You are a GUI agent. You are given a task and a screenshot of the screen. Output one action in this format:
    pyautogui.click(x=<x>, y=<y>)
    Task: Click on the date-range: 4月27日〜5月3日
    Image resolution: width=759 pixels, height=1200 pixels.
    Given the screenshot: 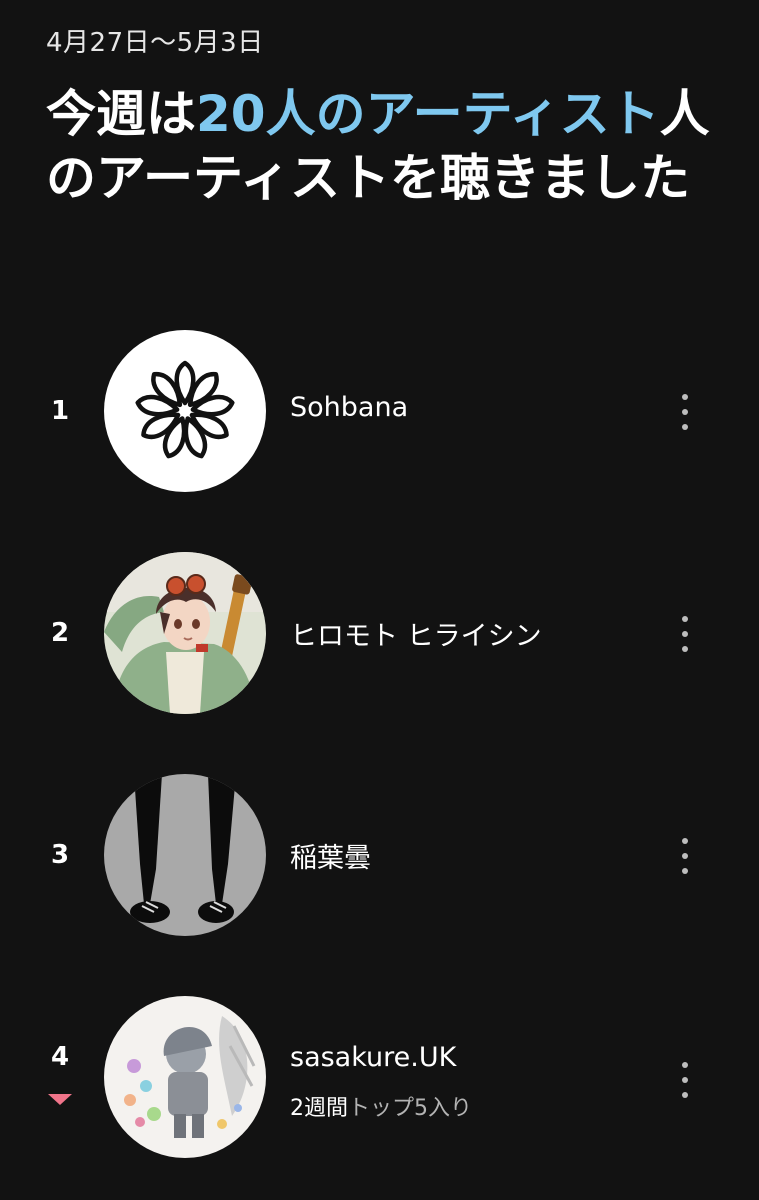 What is the action you would take?
    pyautogui.click(x=155, y=43)
    